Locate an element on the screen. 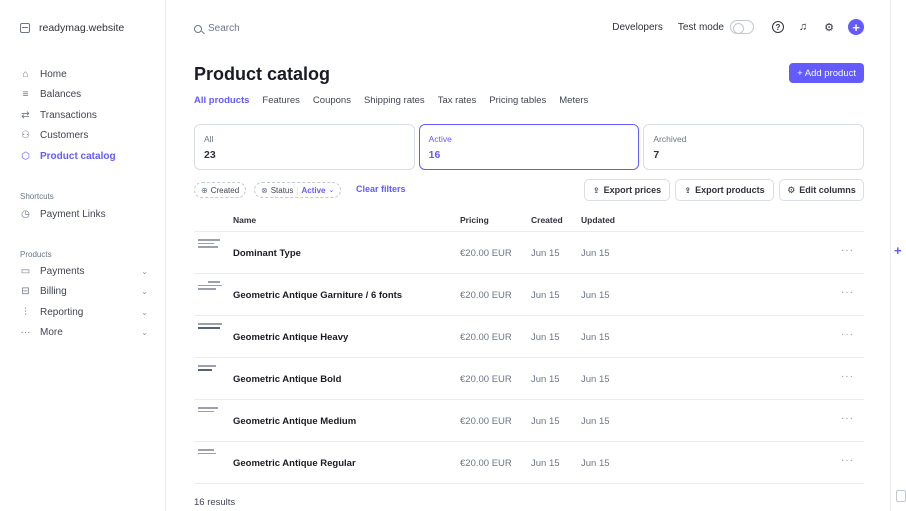  card-all: All 23 is located at coordinates (304, 147).